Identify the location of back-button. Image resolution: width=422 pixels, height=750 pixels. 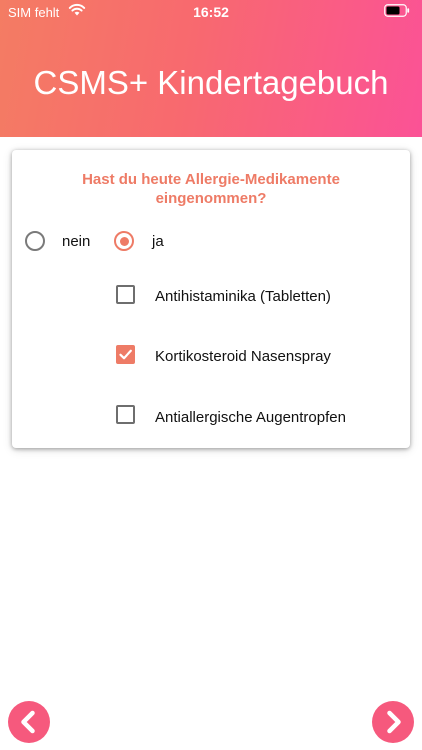
(29, 722).